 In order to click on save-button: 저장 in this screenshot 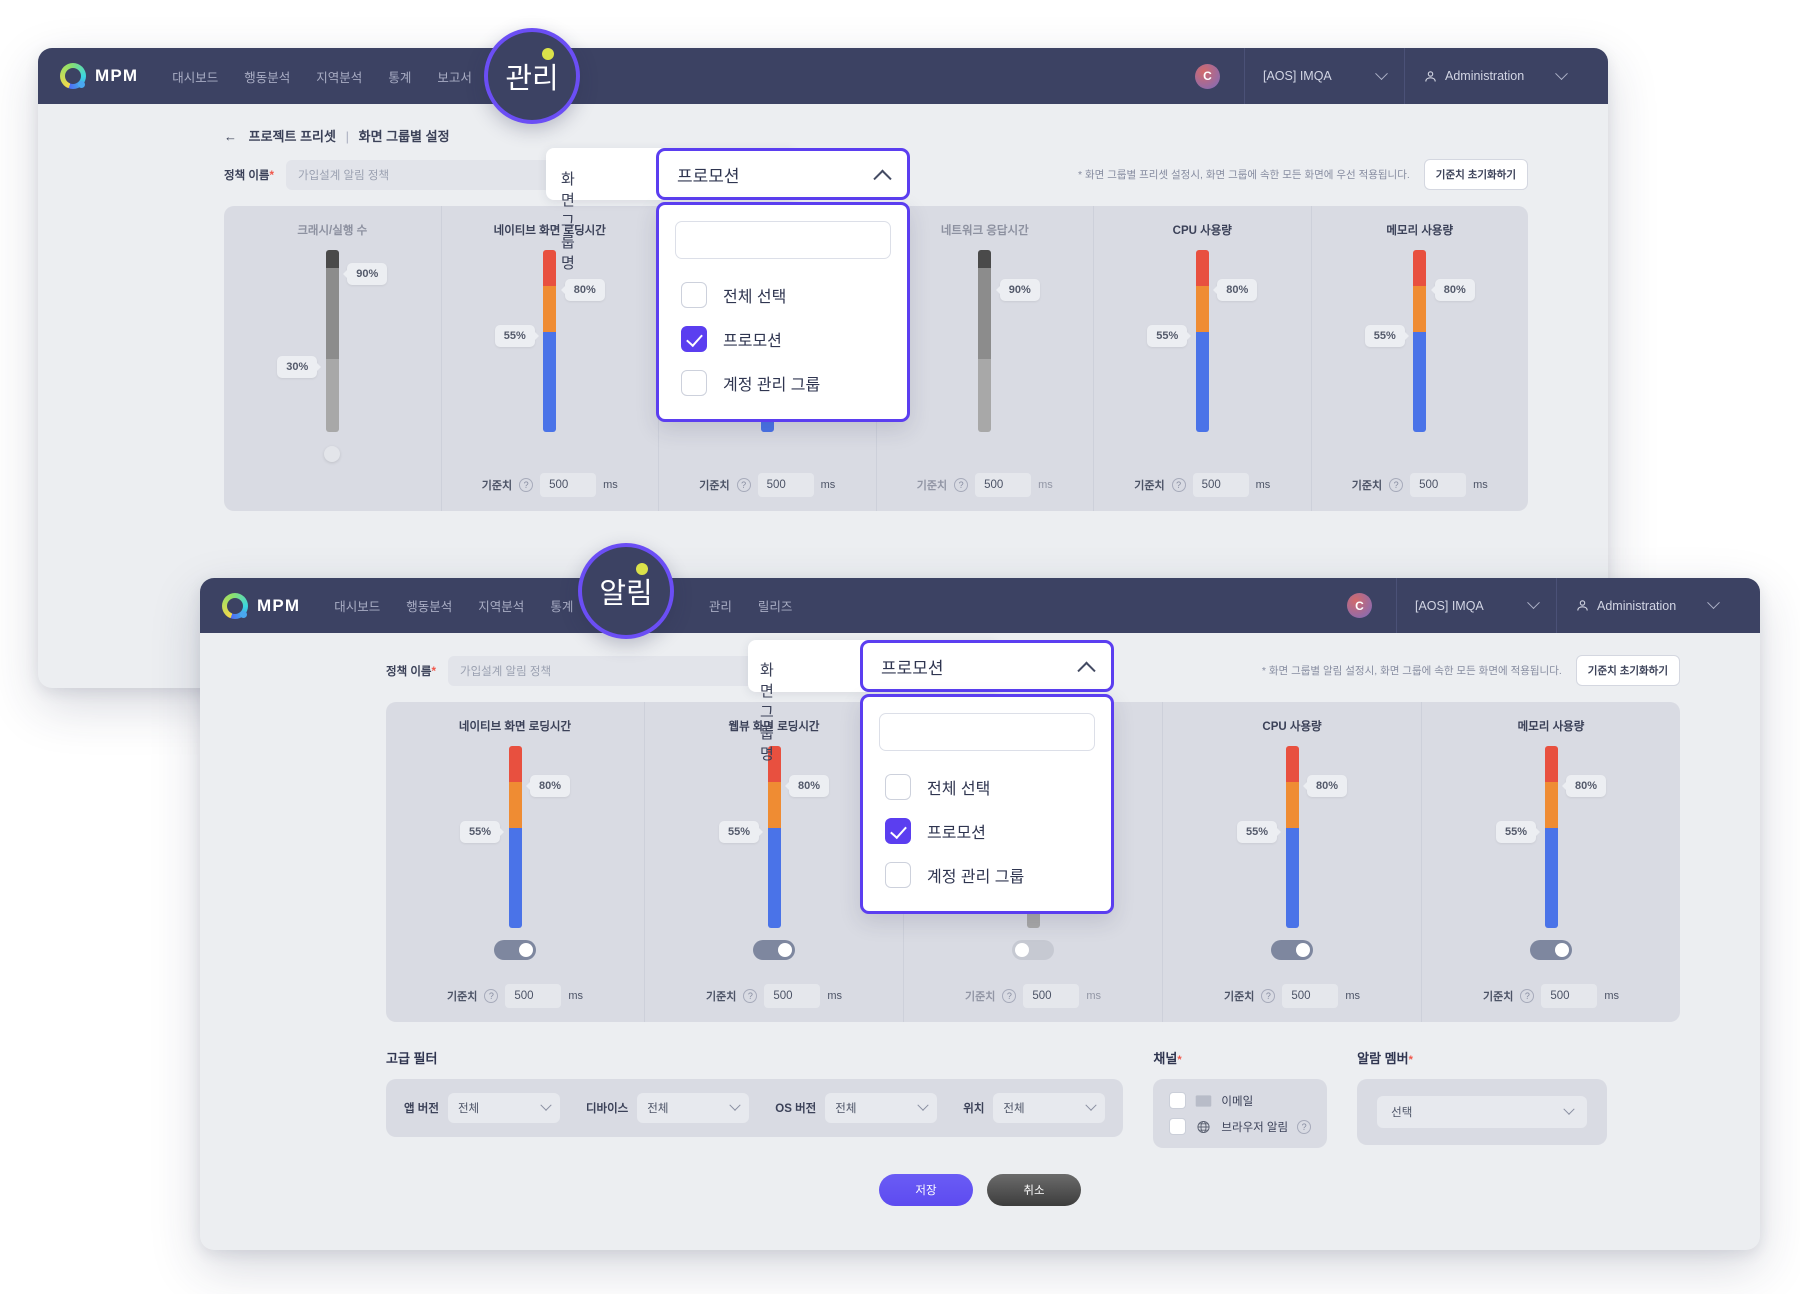, I will do `click(926, 1190)`.